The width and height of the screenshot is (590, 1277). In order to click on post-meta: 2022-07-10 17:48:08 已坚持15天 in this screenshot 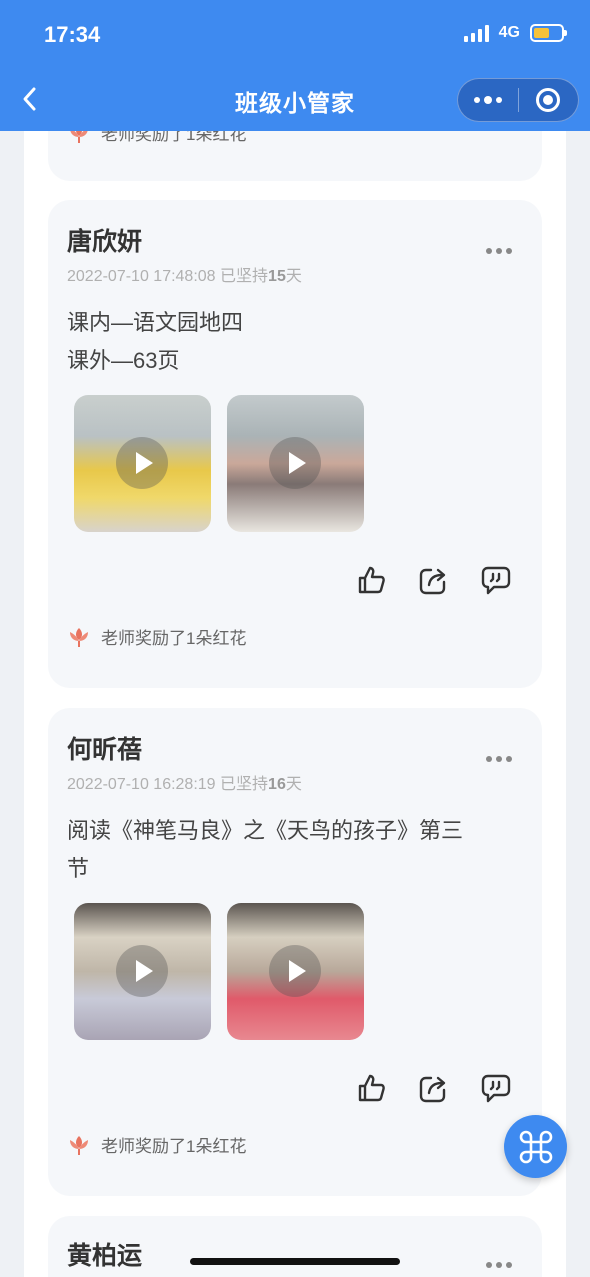, I will do `click(184, 274)`.